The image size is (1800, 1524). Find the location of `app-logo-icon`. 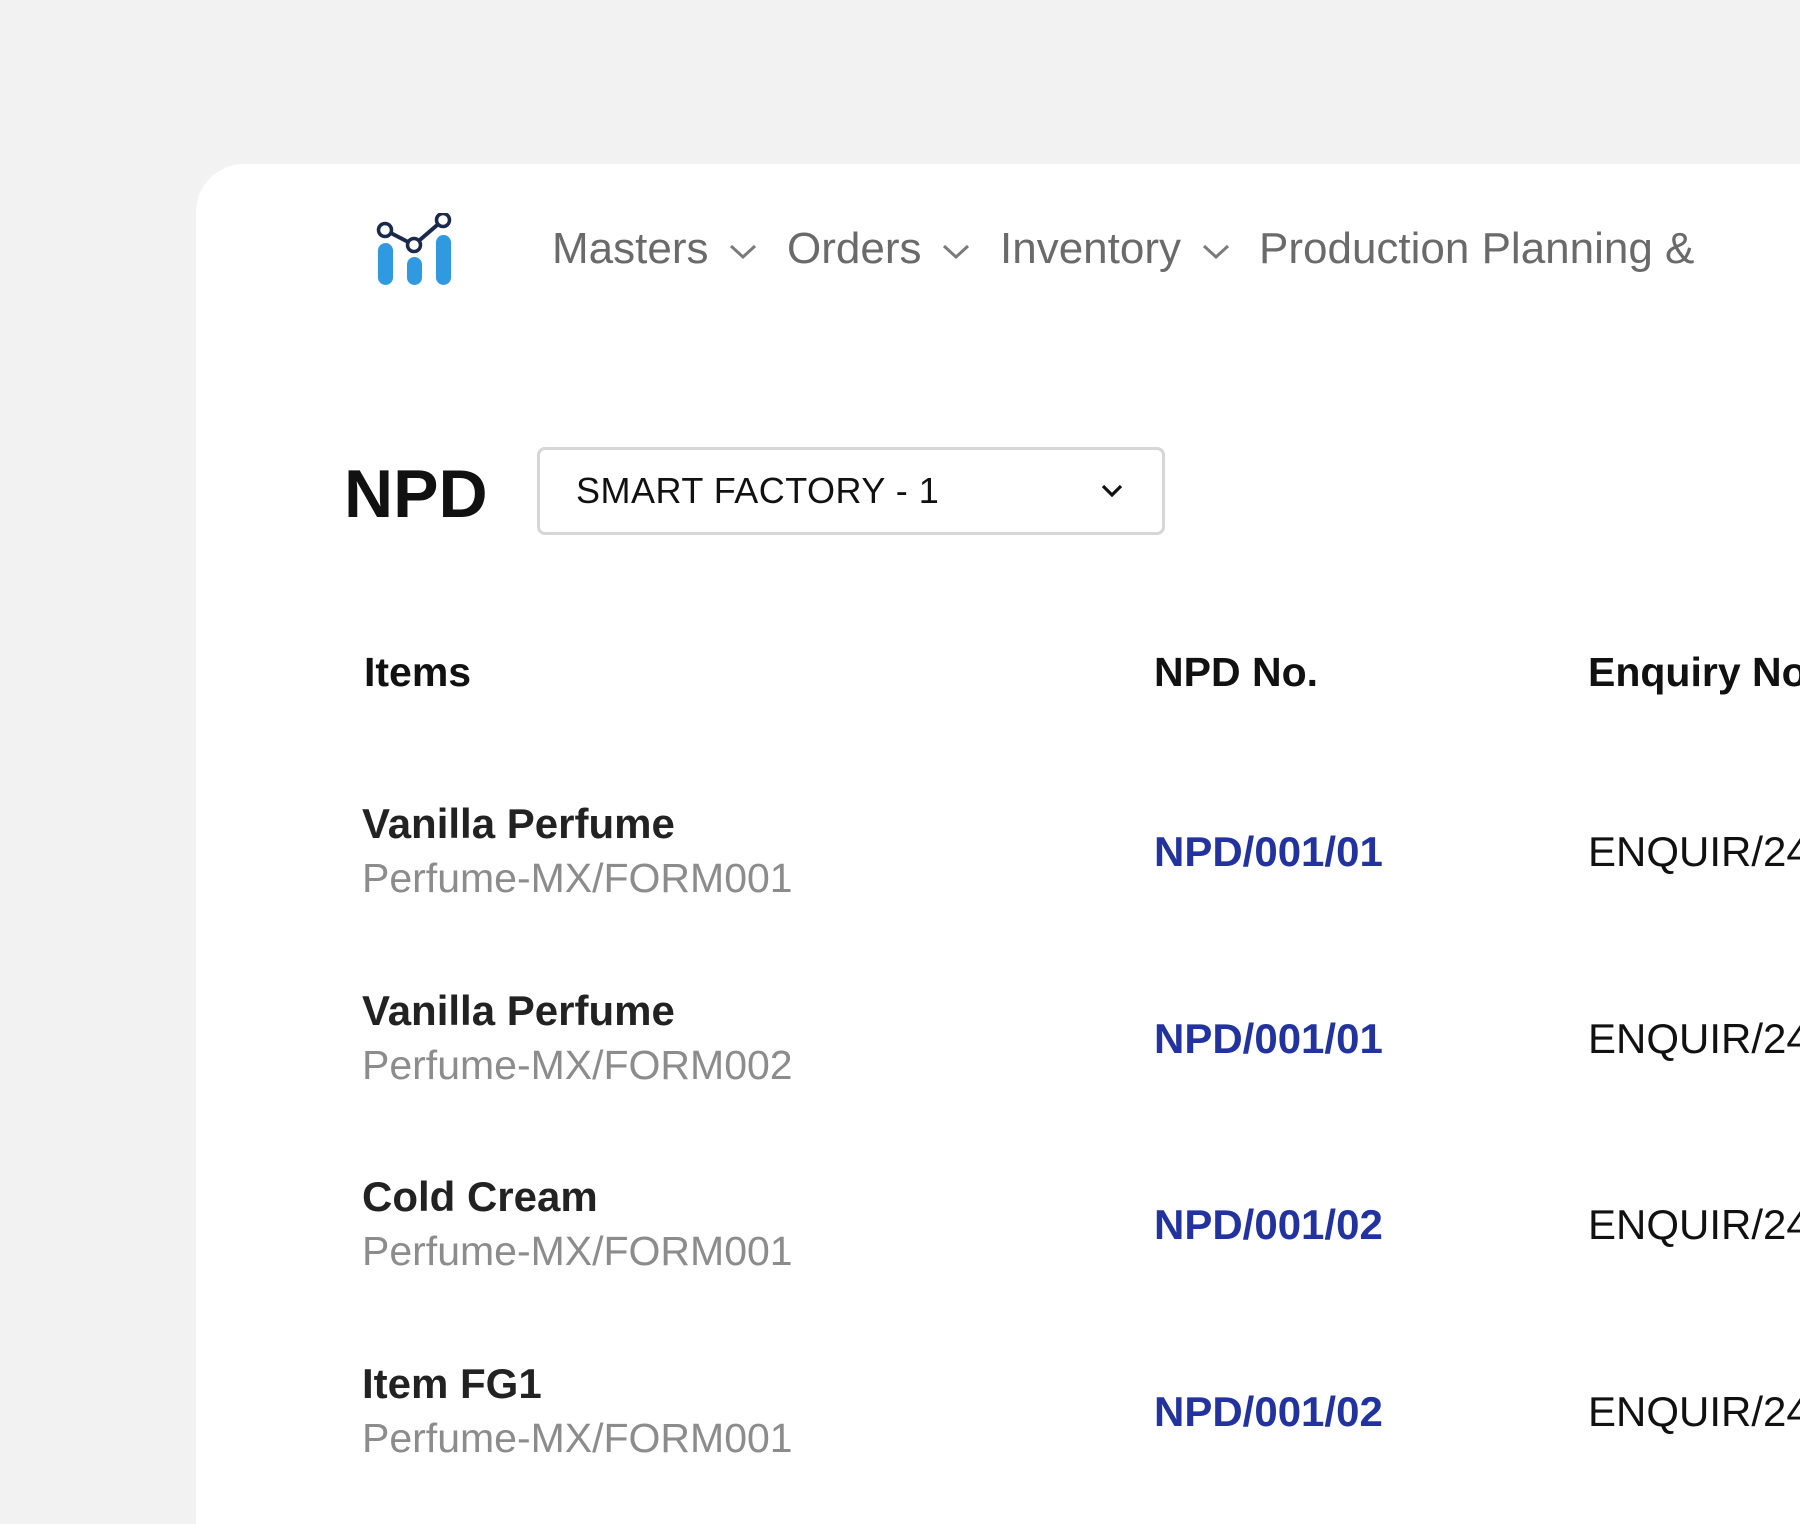

app-logo-icon is located at coordinates (414, 250).